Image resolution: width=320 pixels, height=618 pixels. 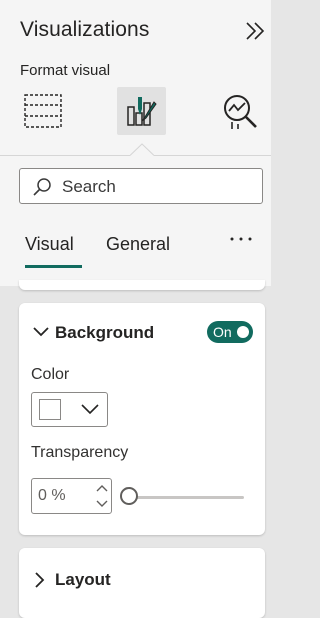 I want to click on search-input: Search, so click(x=141, y=186).